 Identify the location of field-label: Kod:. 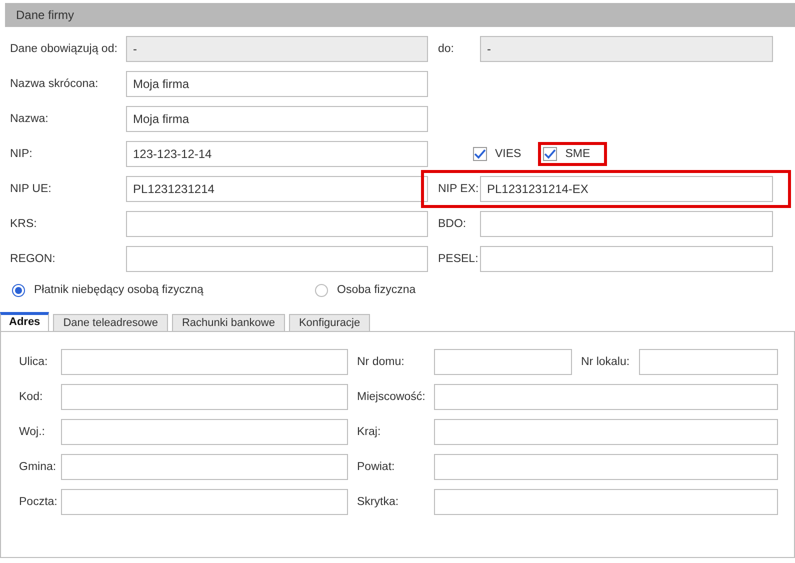
(31, 397).